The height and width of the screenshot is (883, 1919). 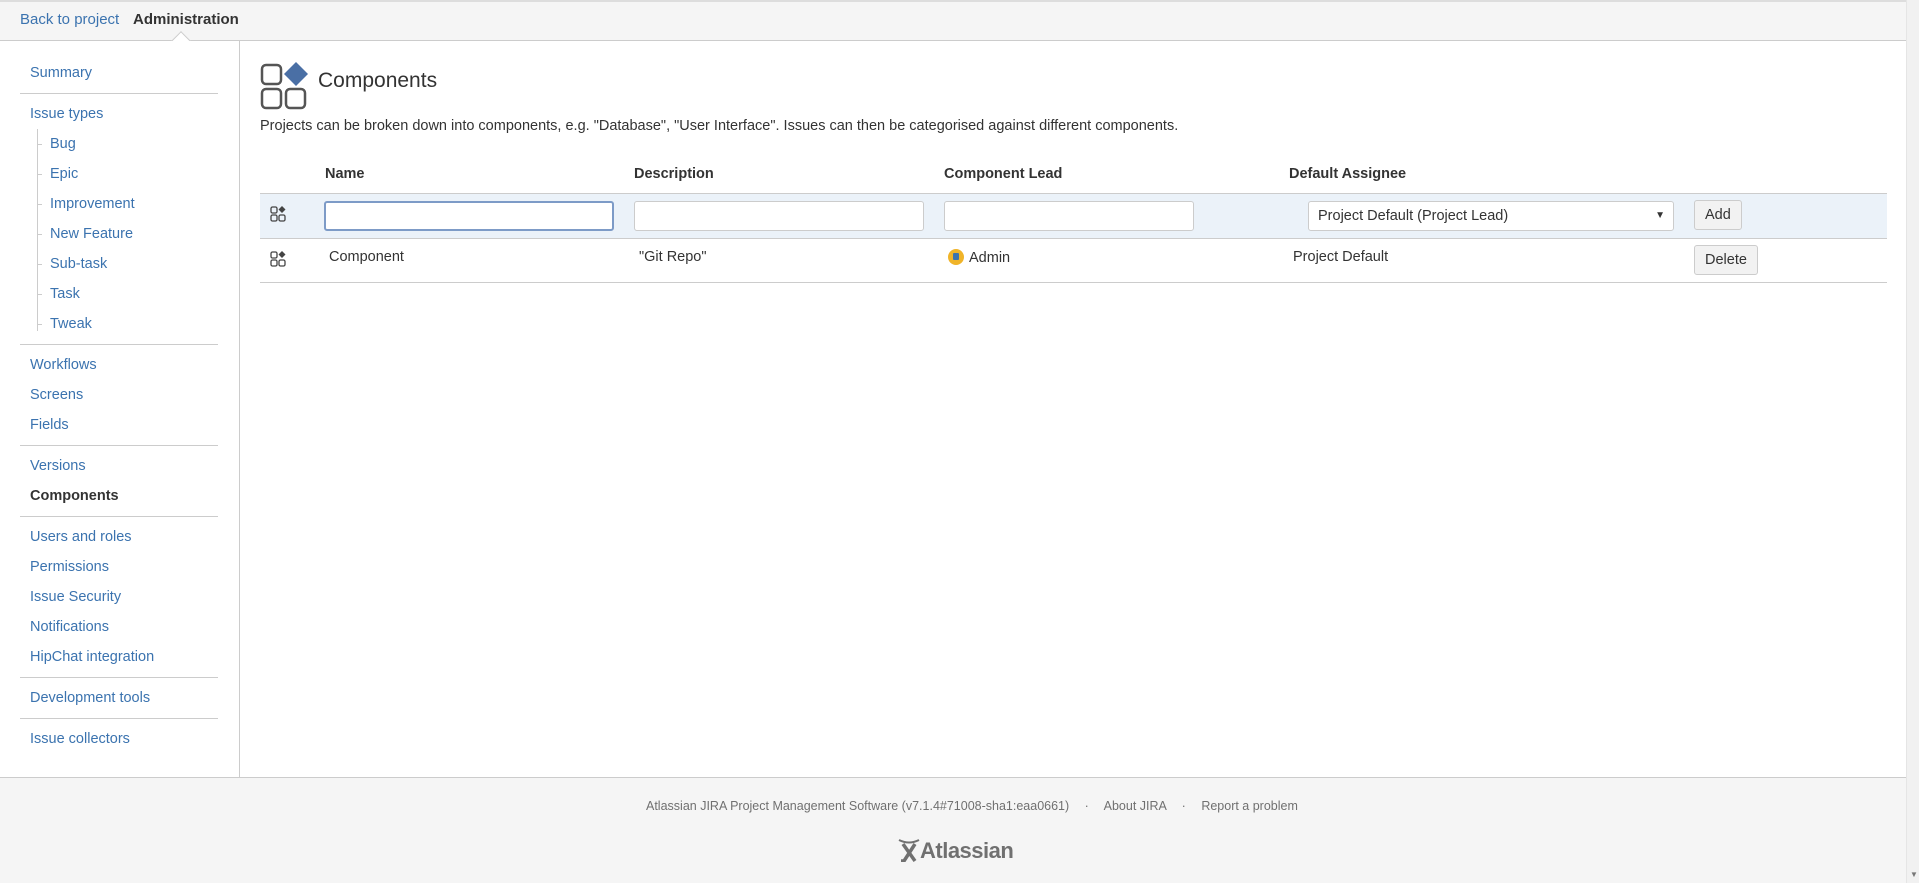 I want to click on sidebar-item-issue-collectors: Issue collectors, so click(x=119, y=739).